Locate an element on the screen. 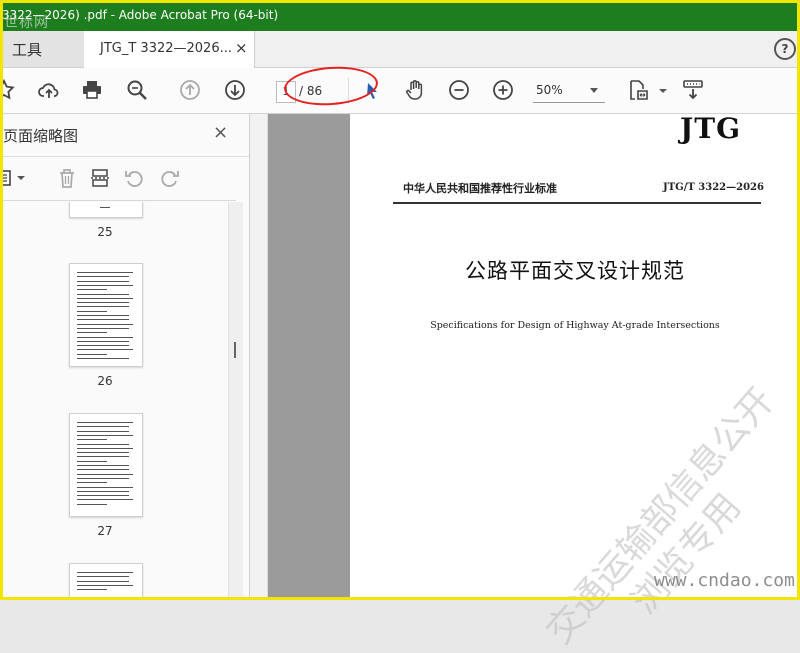 This screenshot has width=800, height=653. main-toolbar: 1 / 86 50% is located at coordinates (400, 91).